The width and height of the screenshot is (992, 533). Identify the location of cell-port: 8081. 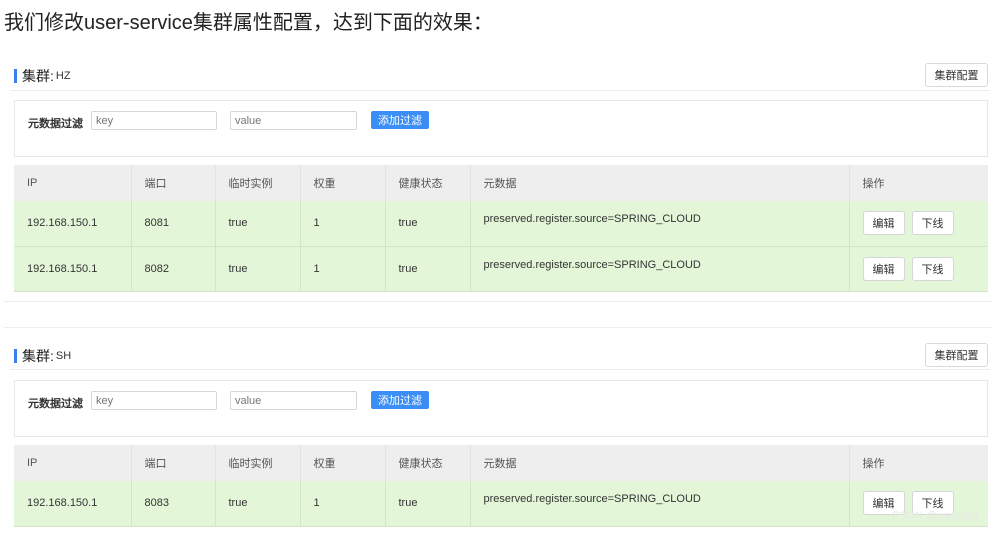
(173, 224).